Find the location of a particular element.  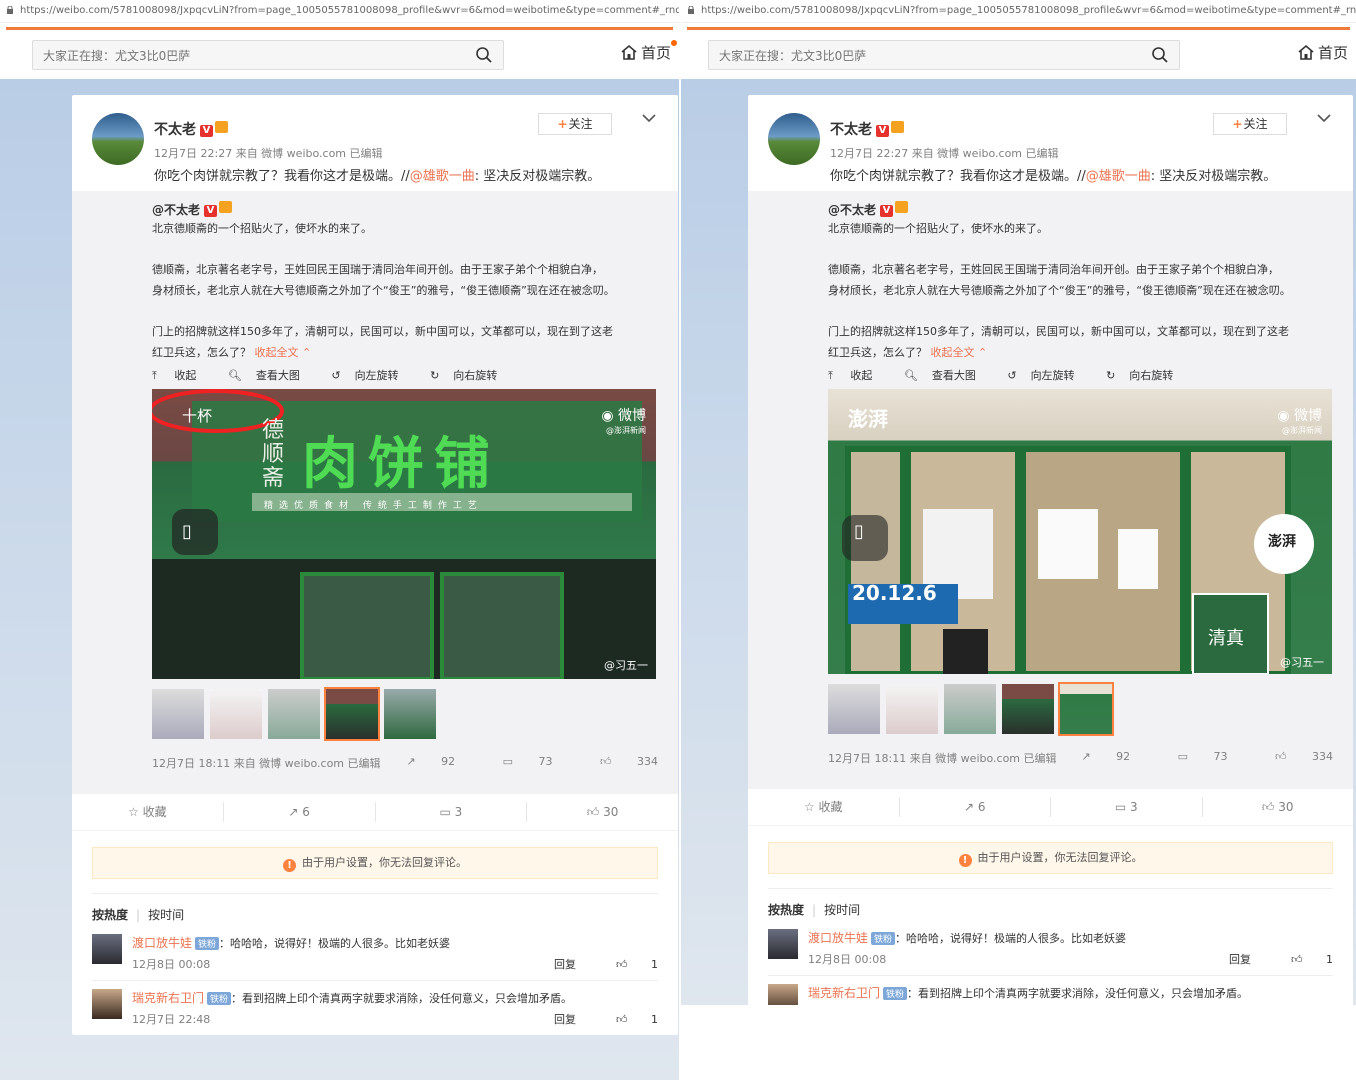

comment-text: ：看到招牌上印个清真两字就要求消除，没任何意义，只会增加矛盾。 is located at coordinates (402, 998).